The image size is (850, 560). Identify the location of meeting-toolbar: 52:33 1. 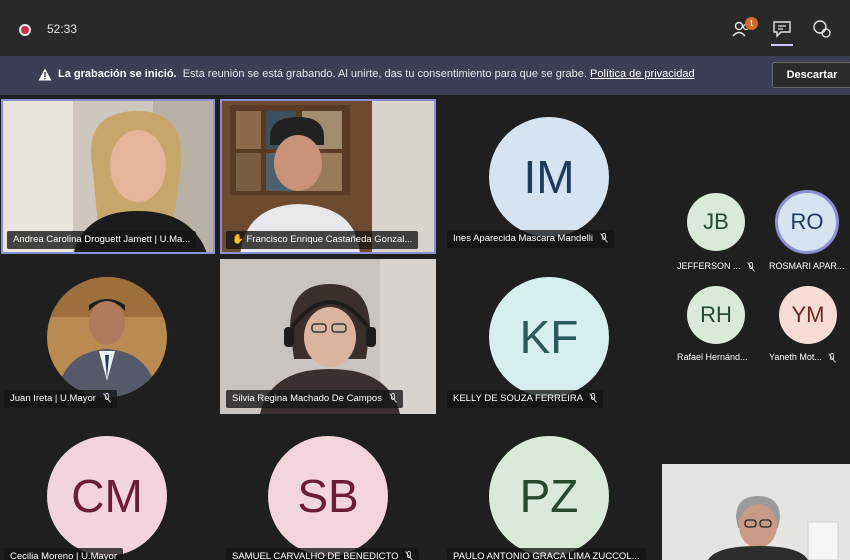
(425, 28).